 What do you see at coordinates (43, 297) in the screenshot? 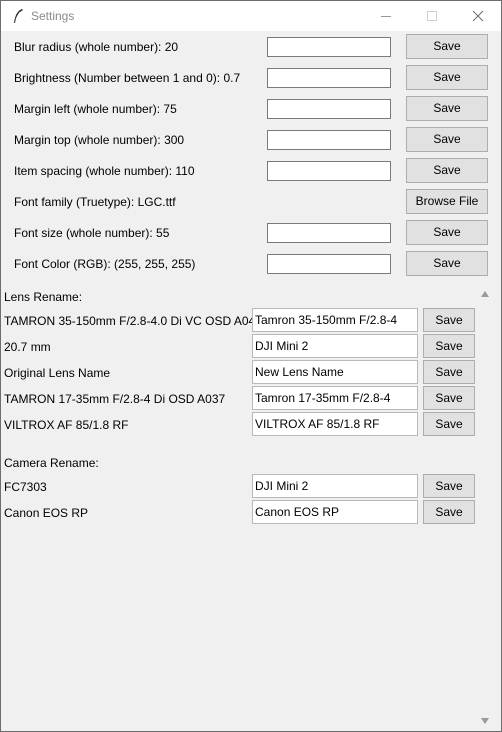
I see `lens-rename-heading: Lens Rename:` at bounding box center [43, 297].